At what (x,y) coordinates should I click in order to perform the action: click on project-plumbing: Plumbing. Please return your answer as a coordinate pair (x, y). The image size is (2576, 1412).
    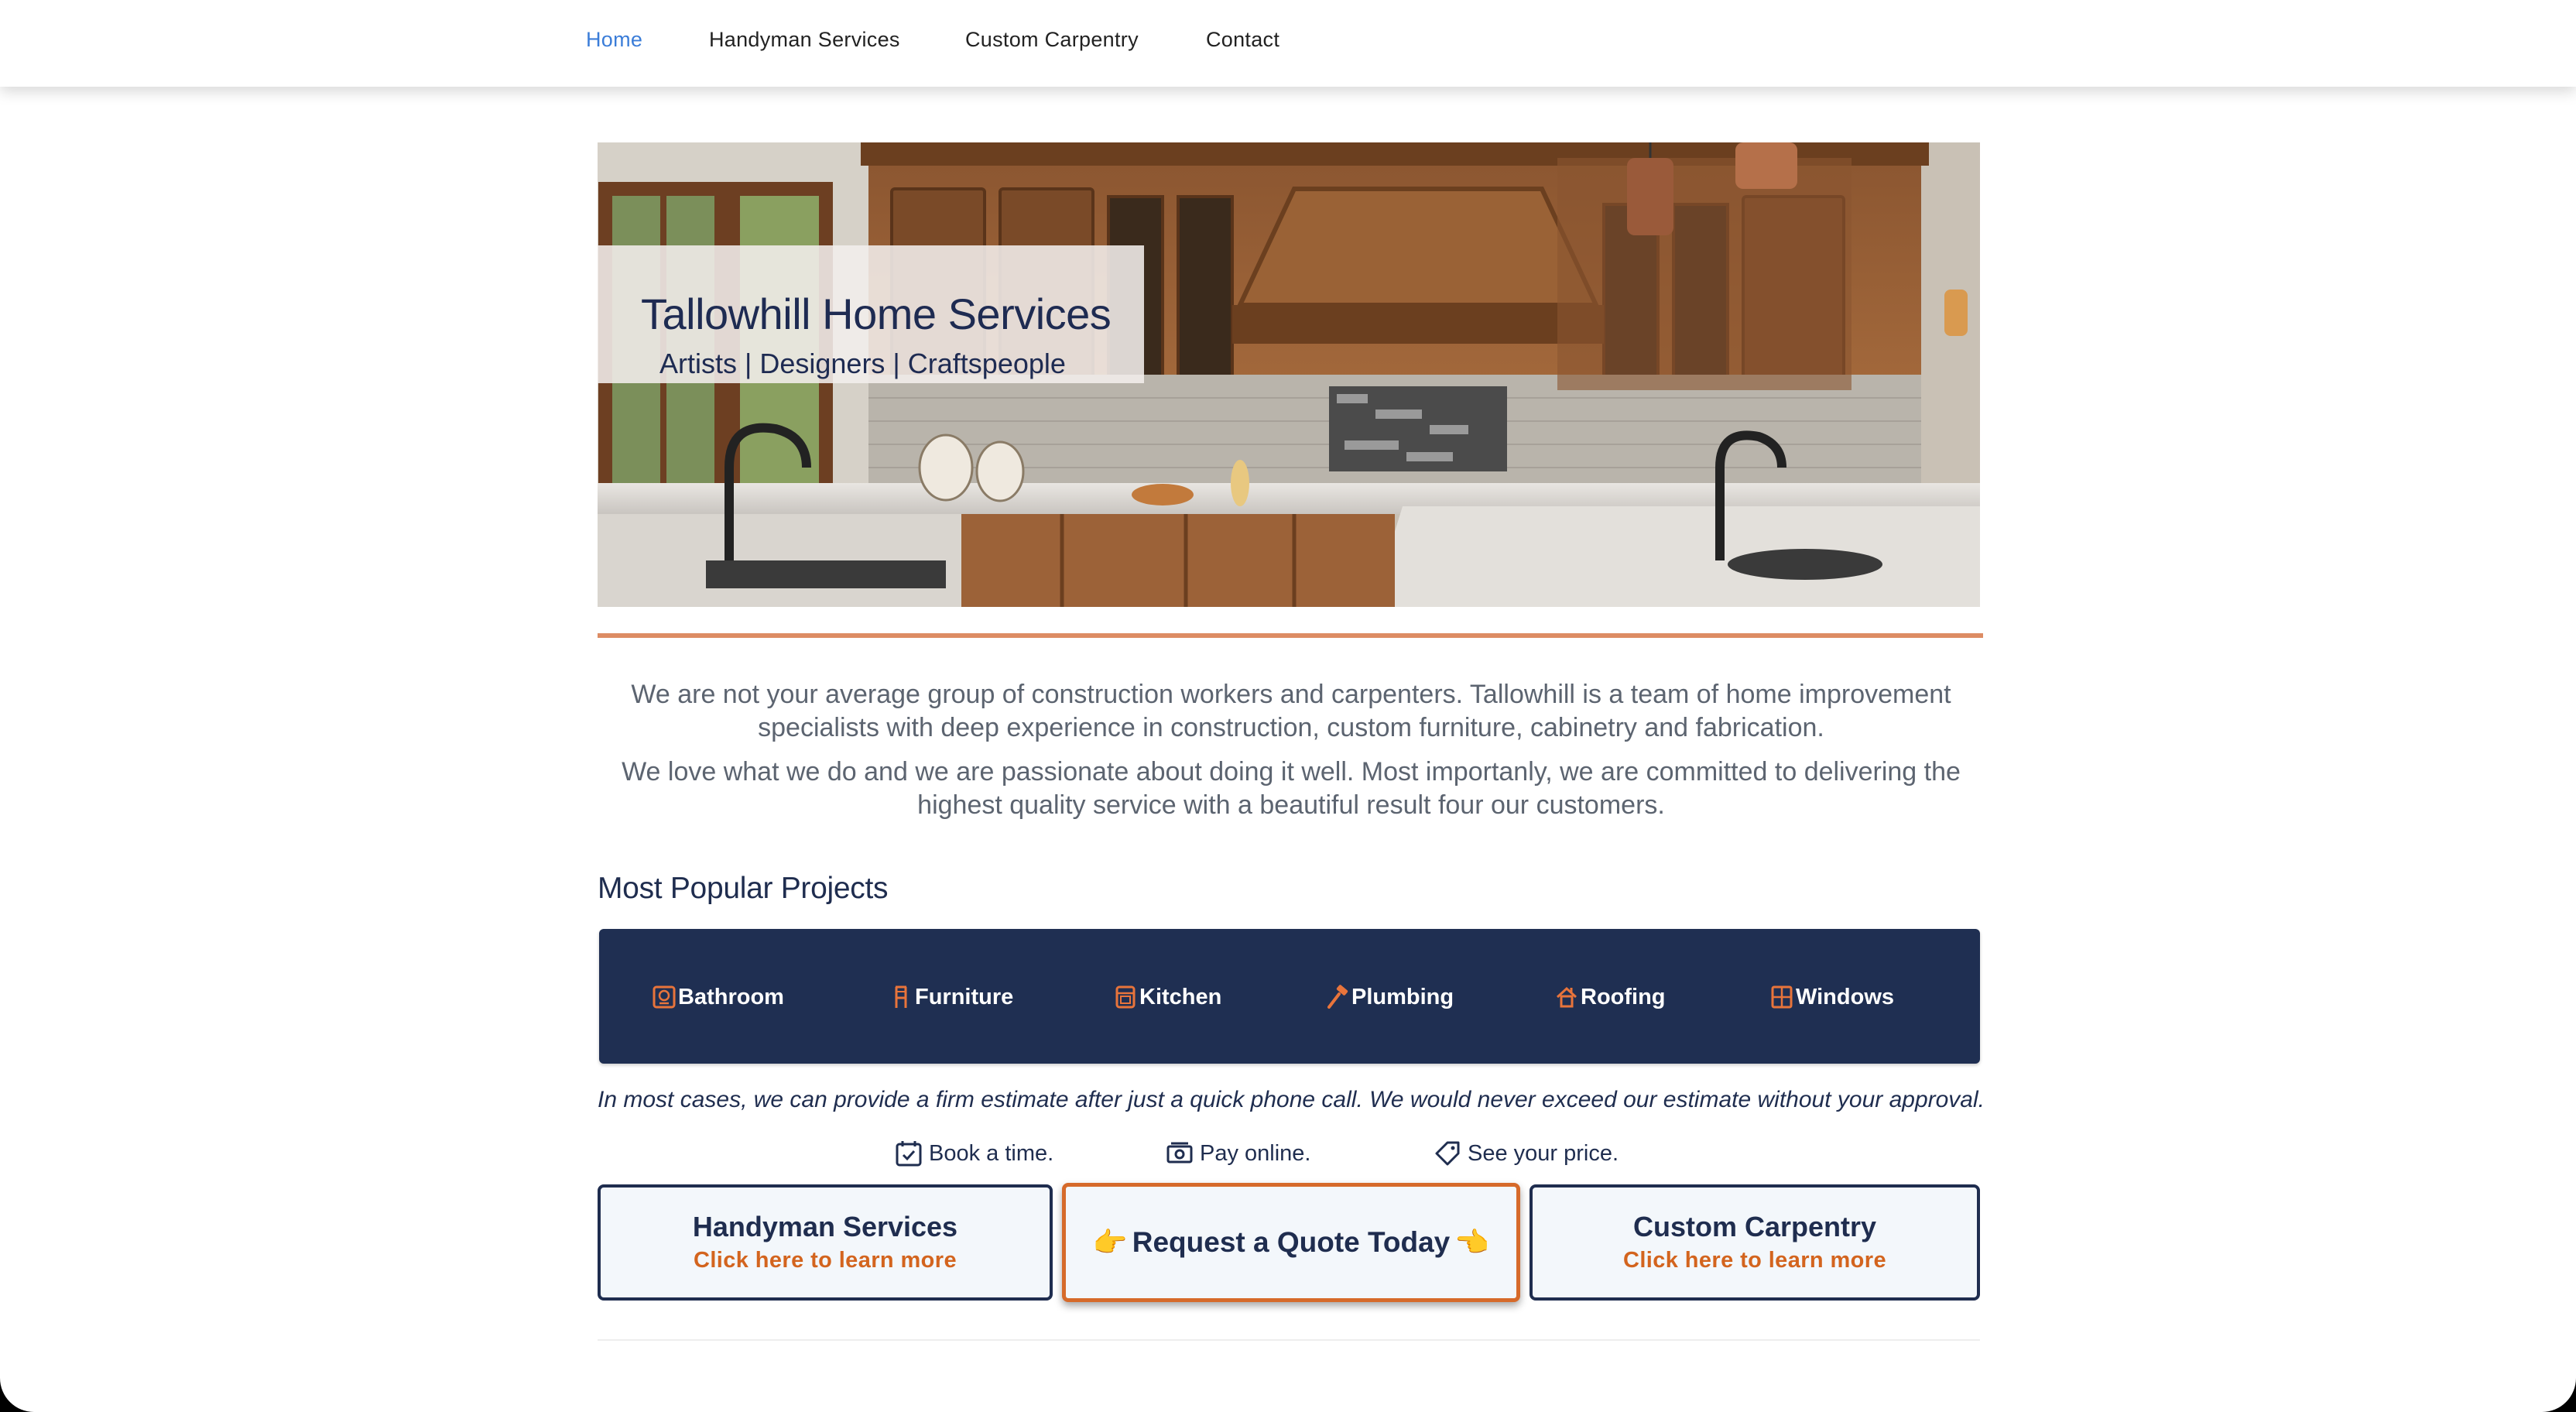
    Looking at the image, I should click on (1389, 997).